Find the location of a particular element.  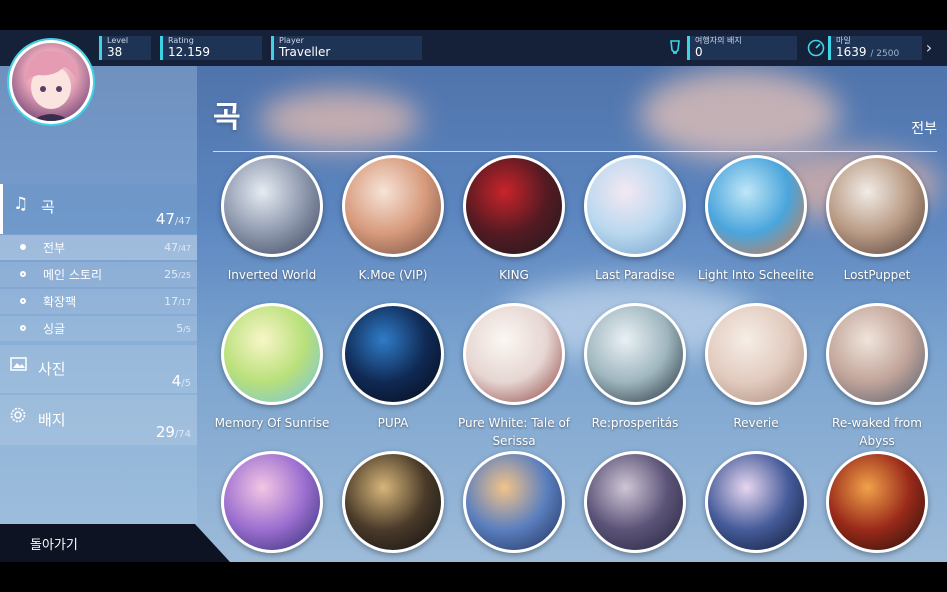

category-badges-count: 29/74 is located at coordinates (173, 432).